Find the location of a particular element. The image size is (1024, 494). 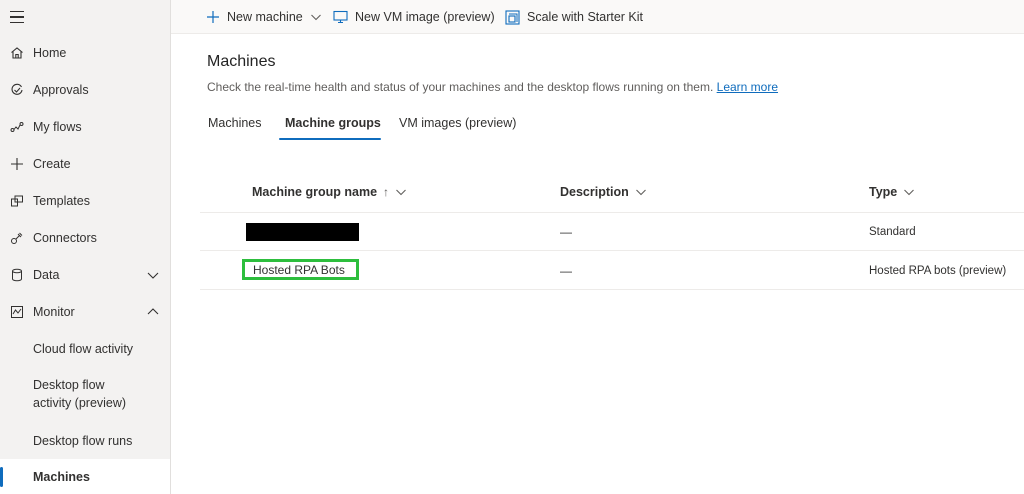

sidebar-item-label: Desktop flow runs is located at coordinates (83, 440).